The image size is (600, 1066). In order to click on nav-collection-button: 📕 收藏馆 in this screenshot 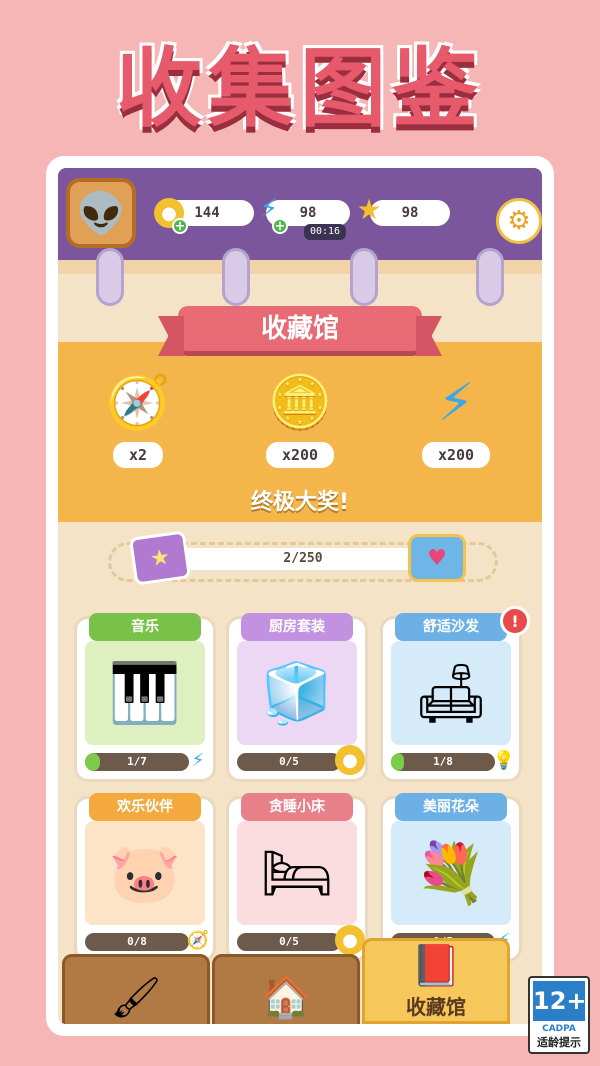, I will do `click(436, 981)`.